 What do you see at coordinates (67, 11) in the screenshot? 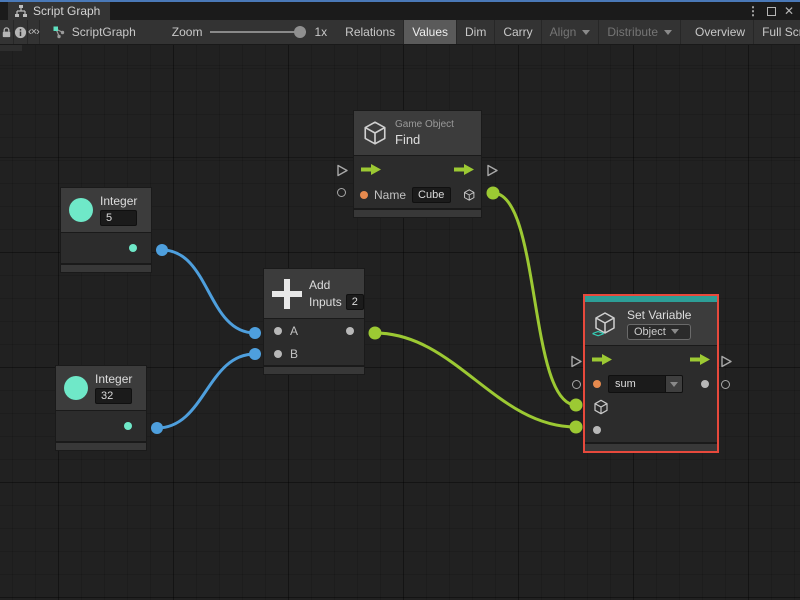
I see `tab-label: Script Graph` at bounding box center [67, 11].